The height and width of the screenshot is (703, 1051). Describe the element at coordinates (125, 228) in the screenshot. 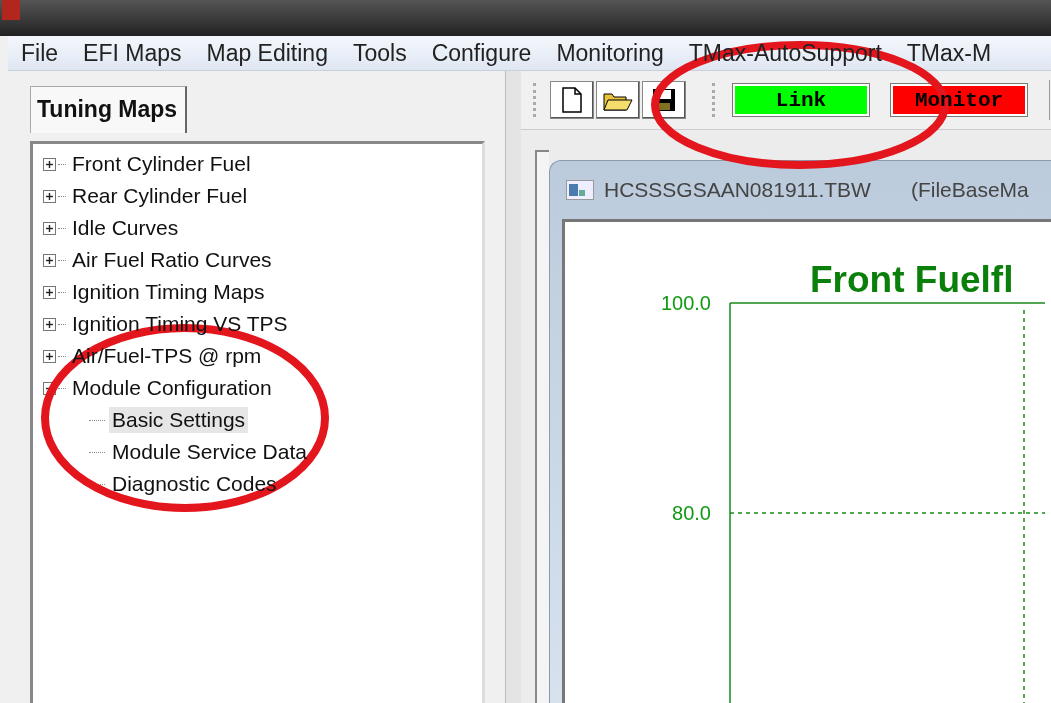

I see `tree-item: Idle Curves` at that location.